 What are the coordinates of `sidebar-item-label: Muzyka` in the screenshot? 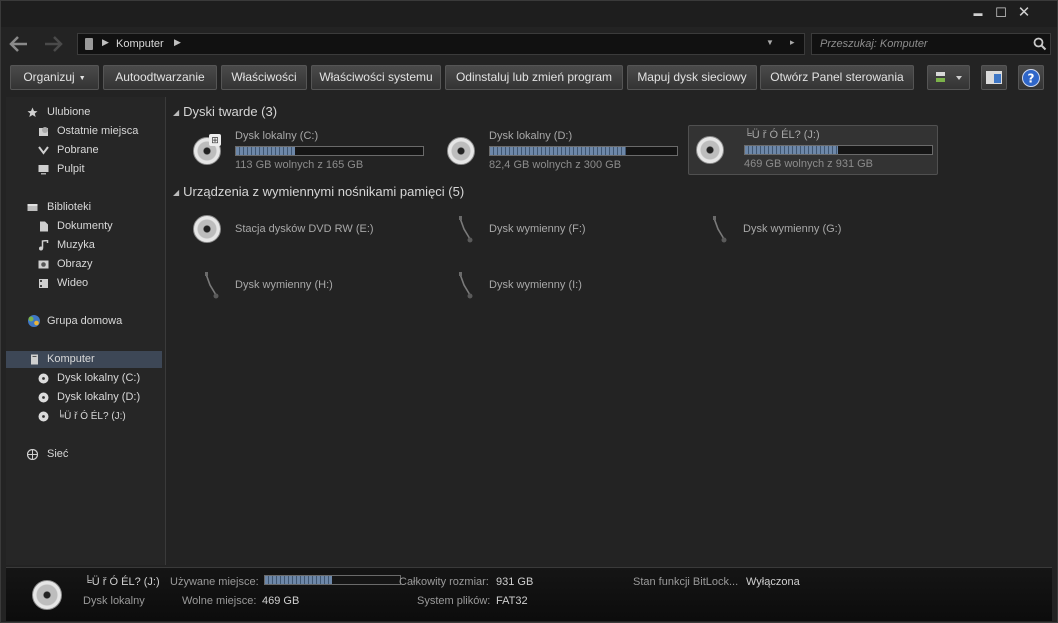 It's located at (76, 245).